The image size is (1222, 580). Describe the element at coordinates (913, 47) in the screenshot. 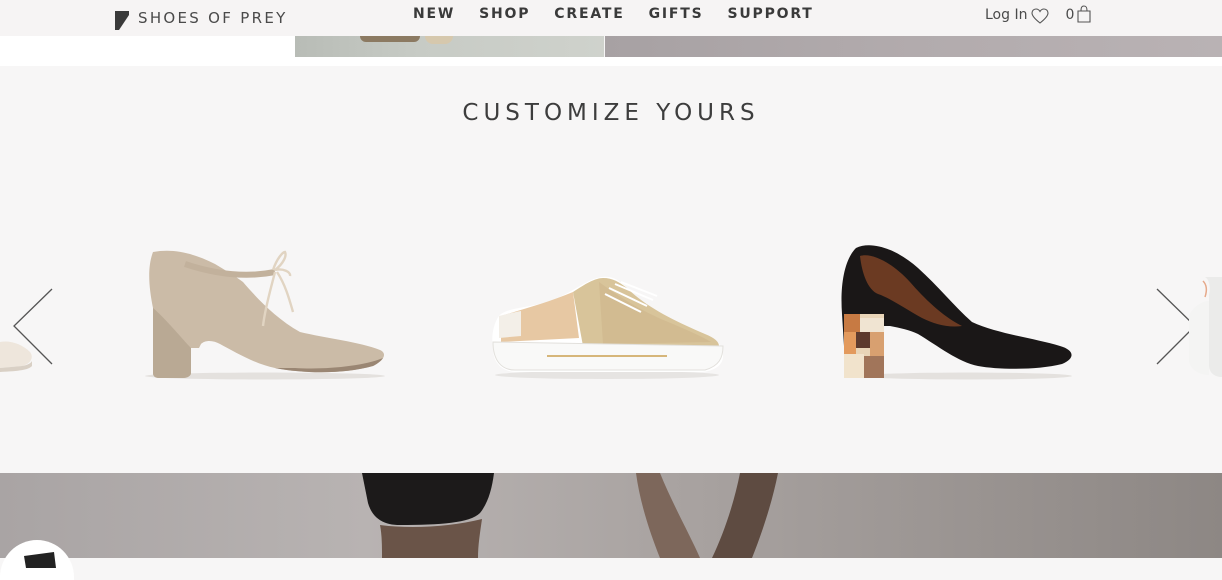

I see `hero-image-right` at that location.